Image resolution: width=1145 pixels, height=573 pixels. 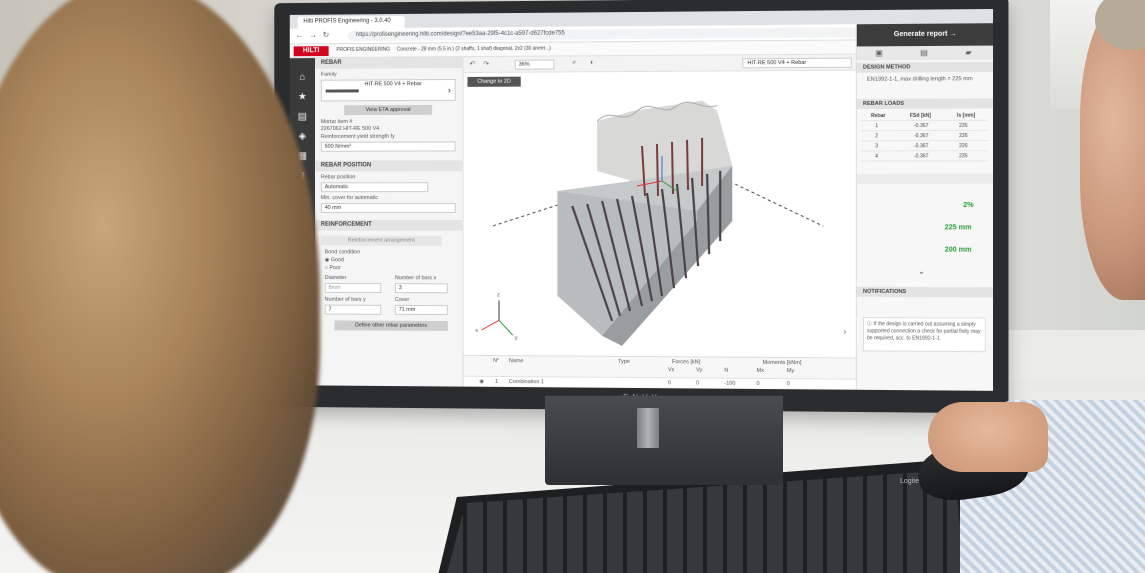 What do you see at coordinates (328, 74) in the screenshot?
I see `family-label: Family` at bounding box center [328, 74].